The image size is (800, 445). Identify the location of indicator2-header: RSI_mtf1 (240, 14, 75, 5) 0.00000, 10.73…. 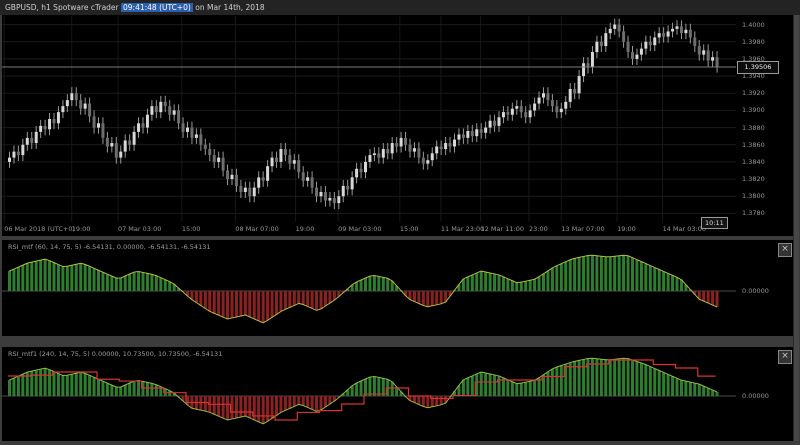
(115, 354).